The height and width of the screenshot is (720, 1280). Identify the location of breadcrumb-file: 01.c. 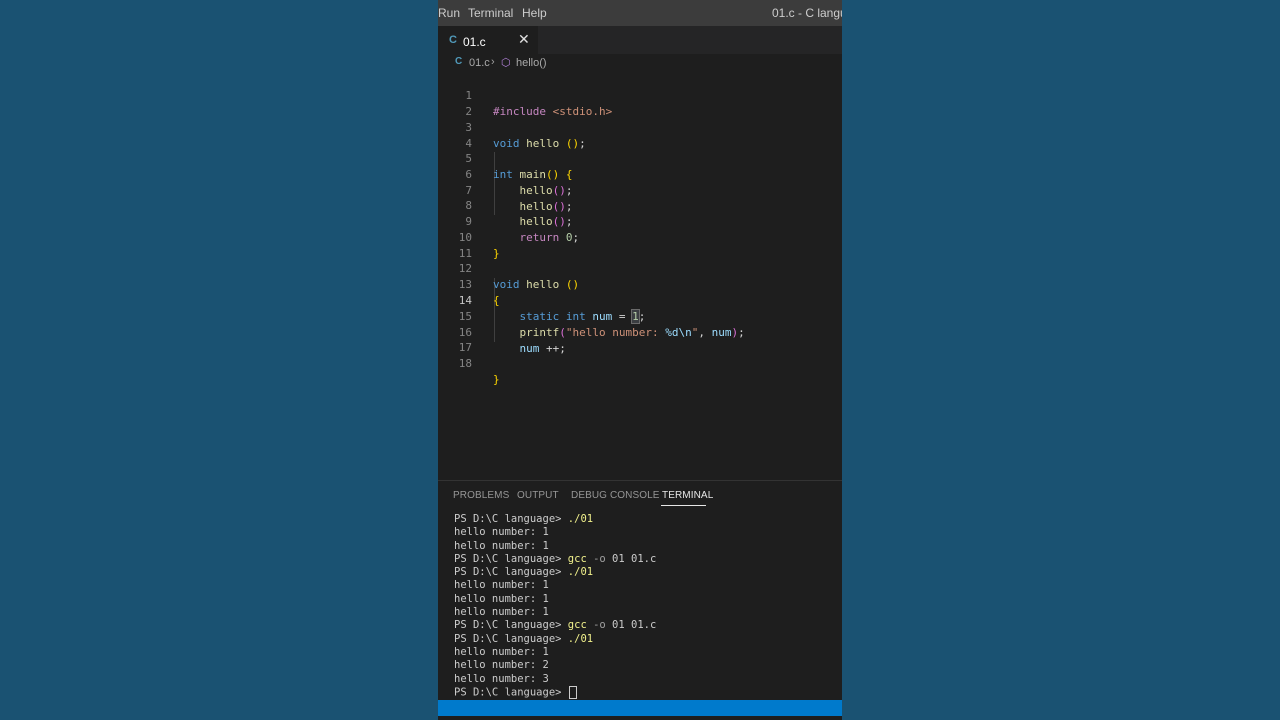
(479, 63).